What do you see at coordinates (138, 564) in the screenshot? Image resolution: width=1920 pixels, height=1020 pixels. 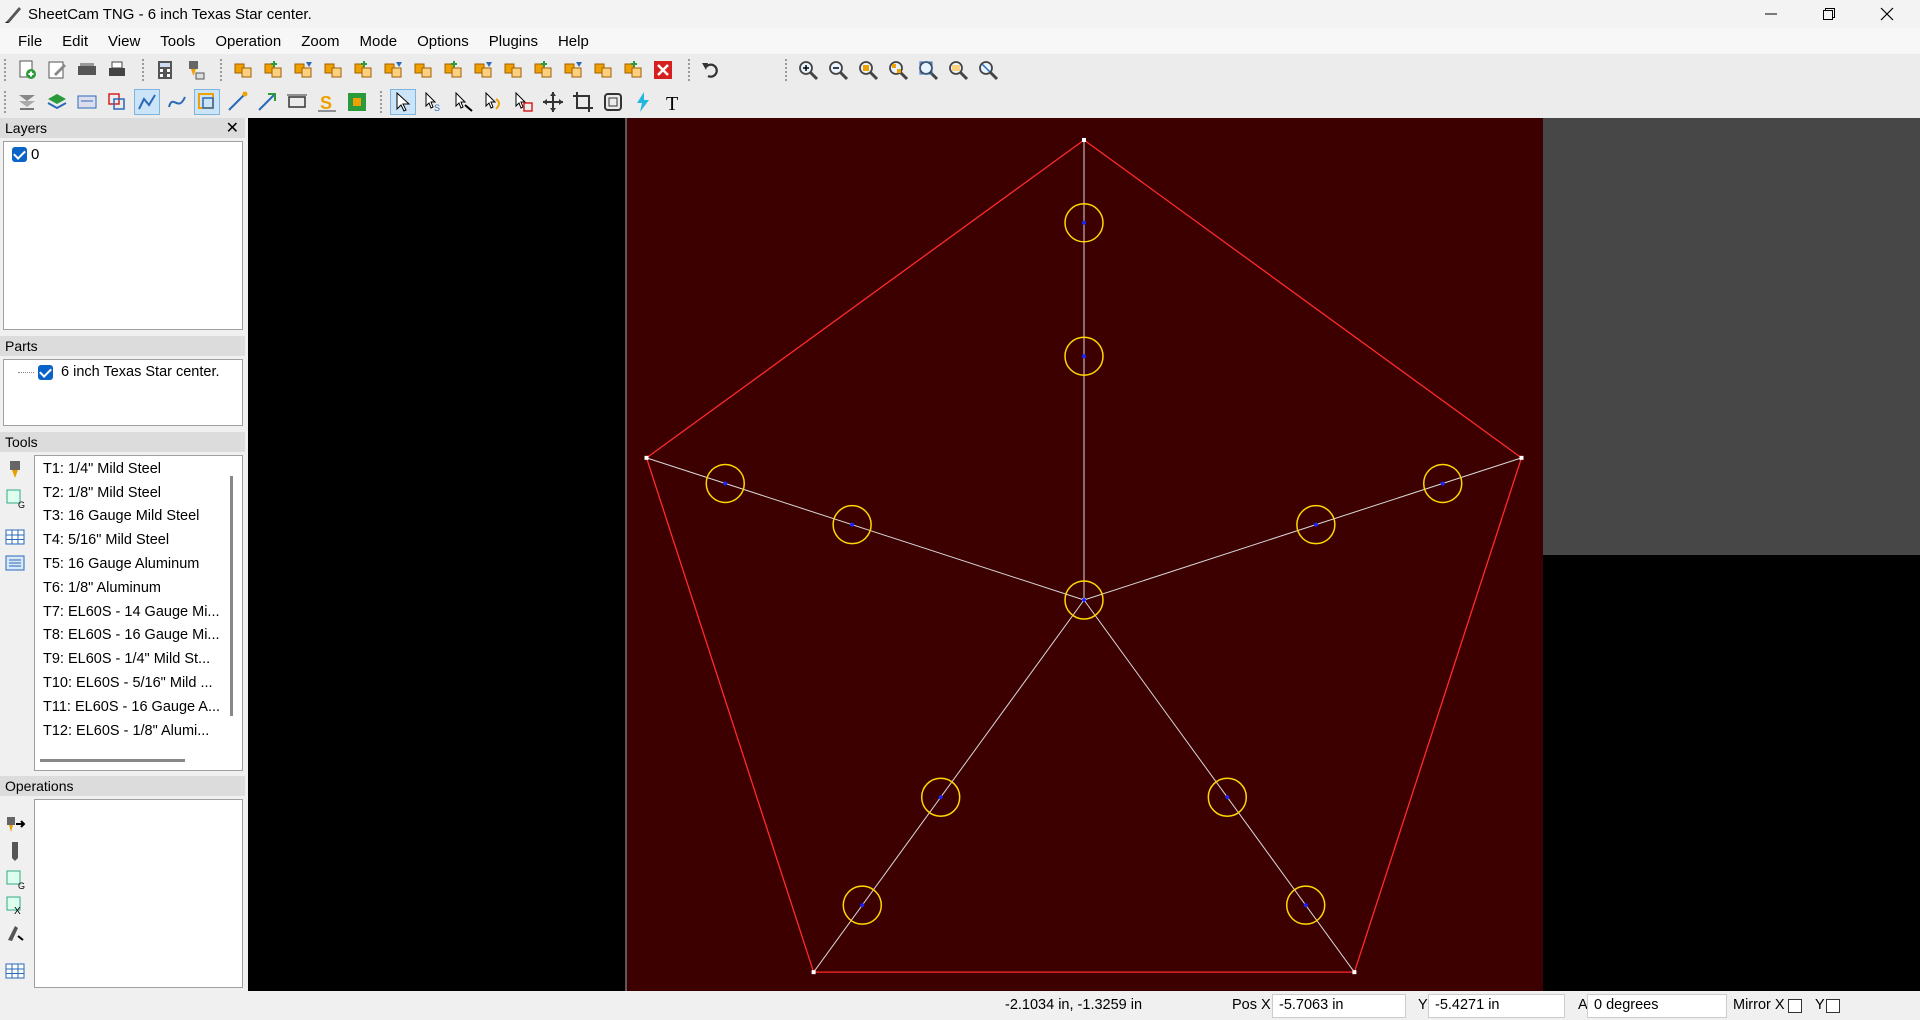 I see `tool-item: T5: 16 Gauge Aluminum` at bounding box center [138, 564].